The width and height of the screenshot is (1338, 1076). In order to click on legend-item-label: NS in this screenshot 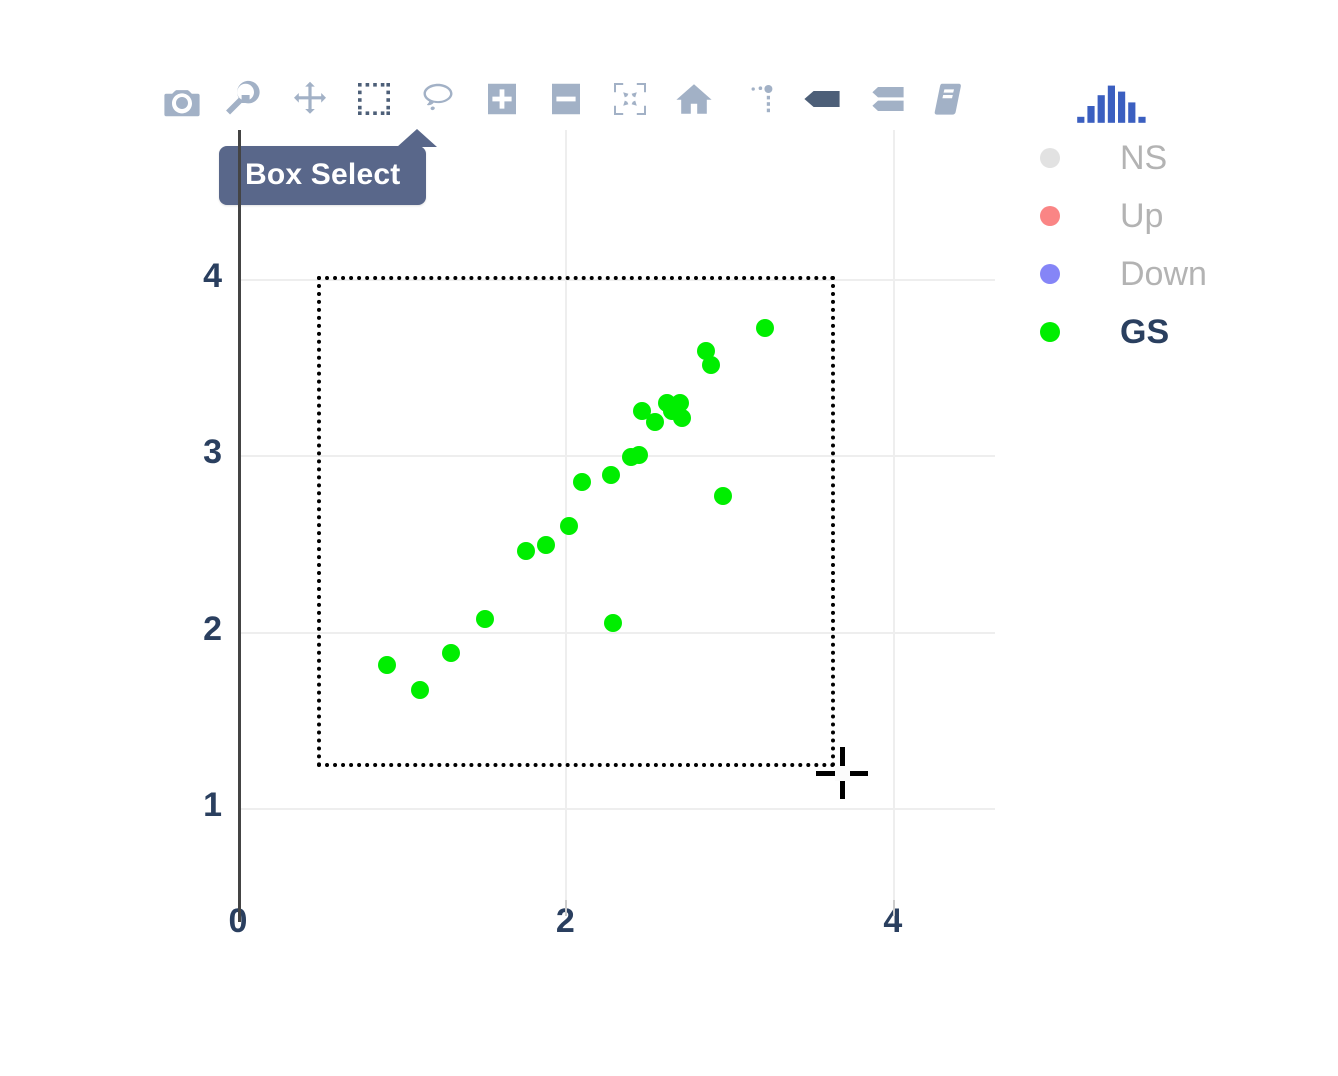, I will do `click(1144, 157)`.